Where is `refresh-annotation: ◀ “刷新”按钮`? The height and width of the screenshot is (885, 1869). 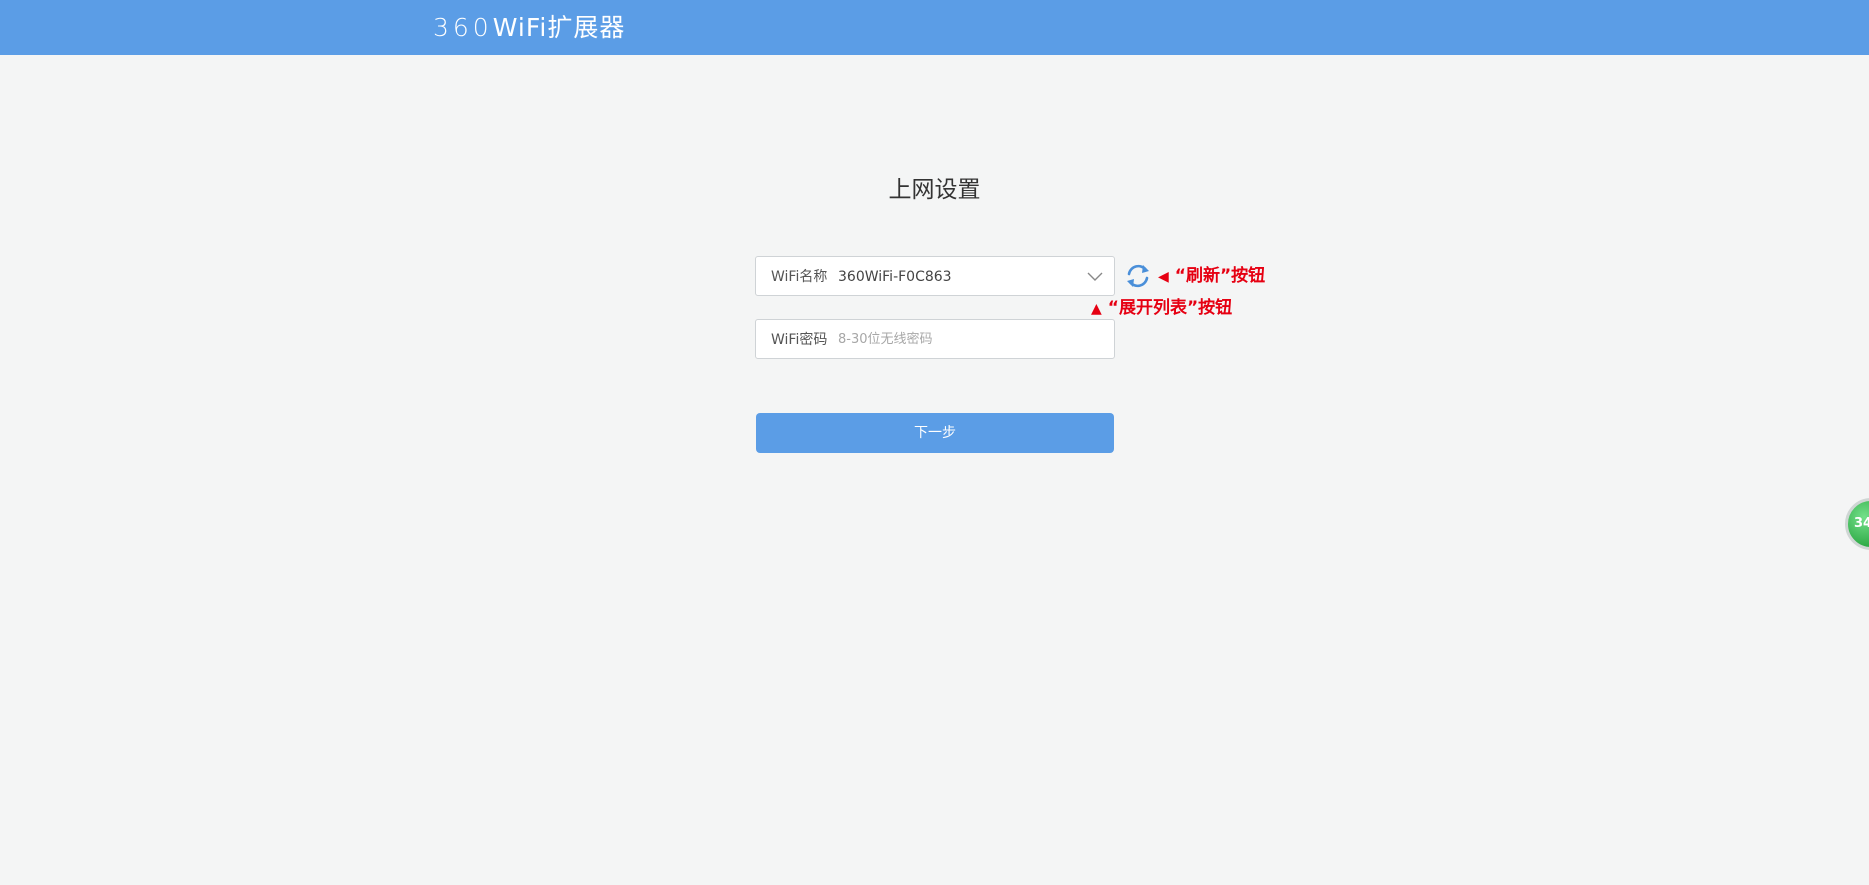
refresh-annotation: ◀ “刷新”按钮 is located at coordinates (1212, 276).